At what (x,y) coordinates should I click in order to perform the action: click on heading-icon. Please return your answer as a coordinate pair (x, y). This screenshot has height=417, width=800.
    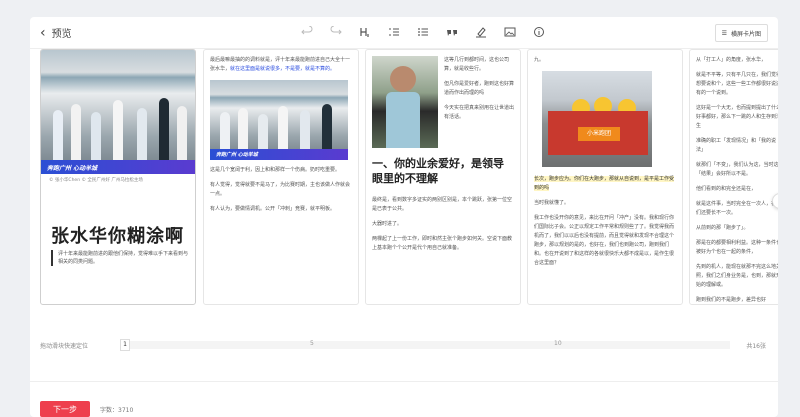
    Looking at the image, I should click on (365, 32).